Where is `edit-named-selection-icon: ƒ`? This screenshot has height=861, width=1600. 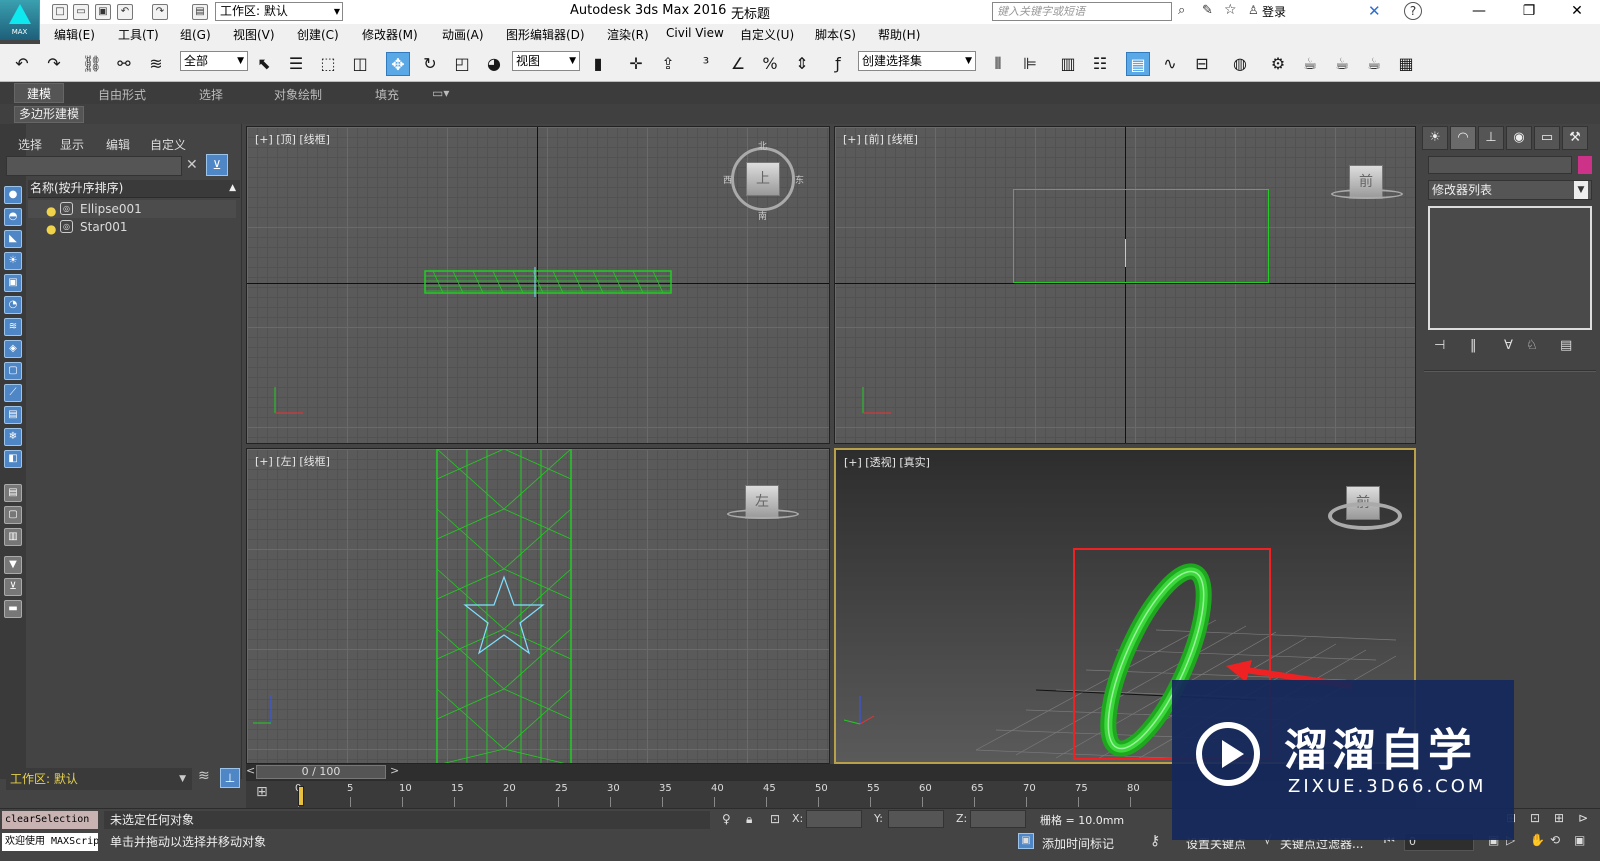 edit-named-selection-icon: ƒ is located at coordinates (838, 64).